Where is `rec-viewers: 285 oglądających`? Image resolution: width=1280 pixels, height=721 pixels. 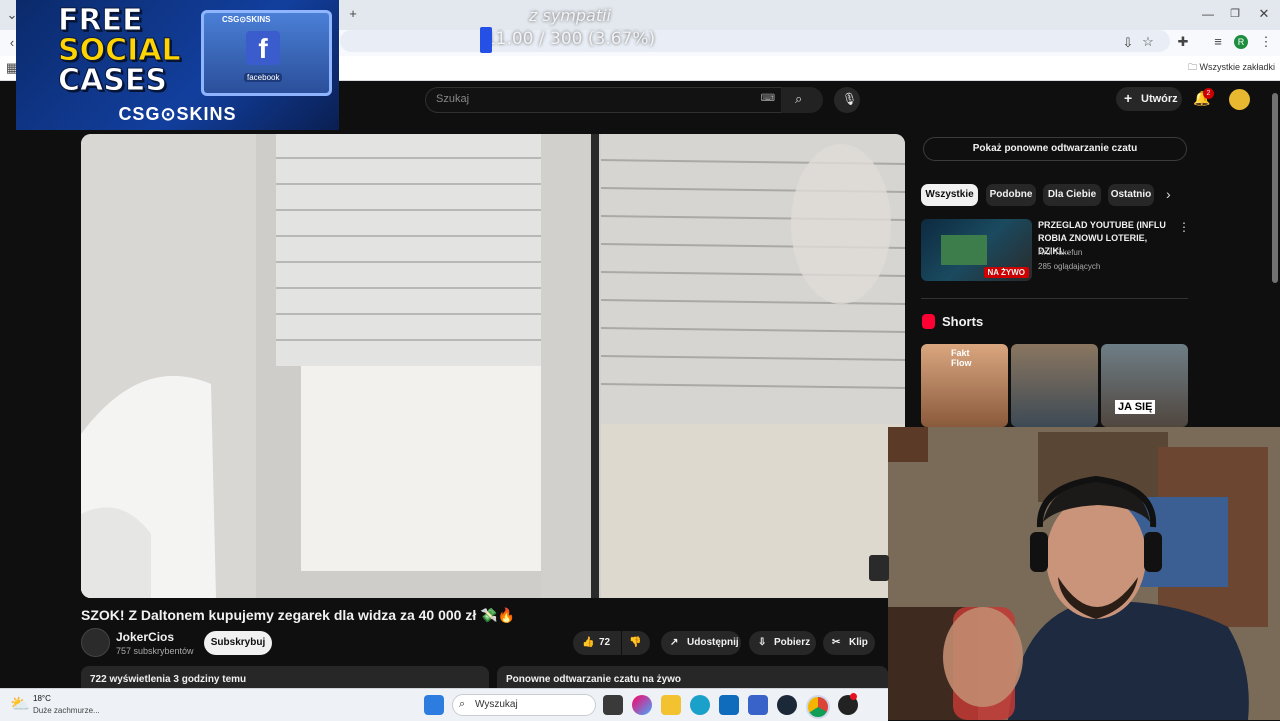 rec-viewers: 285 oglądających is located at coordinates (1069, 266).